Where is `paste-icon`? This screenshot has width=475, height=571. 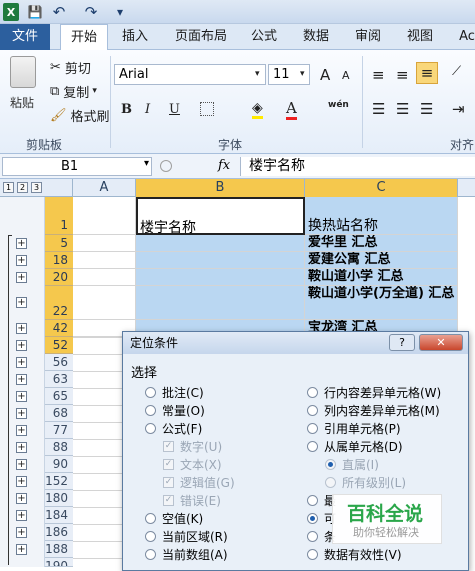
paste-icon is located at coordinates (23, 72).